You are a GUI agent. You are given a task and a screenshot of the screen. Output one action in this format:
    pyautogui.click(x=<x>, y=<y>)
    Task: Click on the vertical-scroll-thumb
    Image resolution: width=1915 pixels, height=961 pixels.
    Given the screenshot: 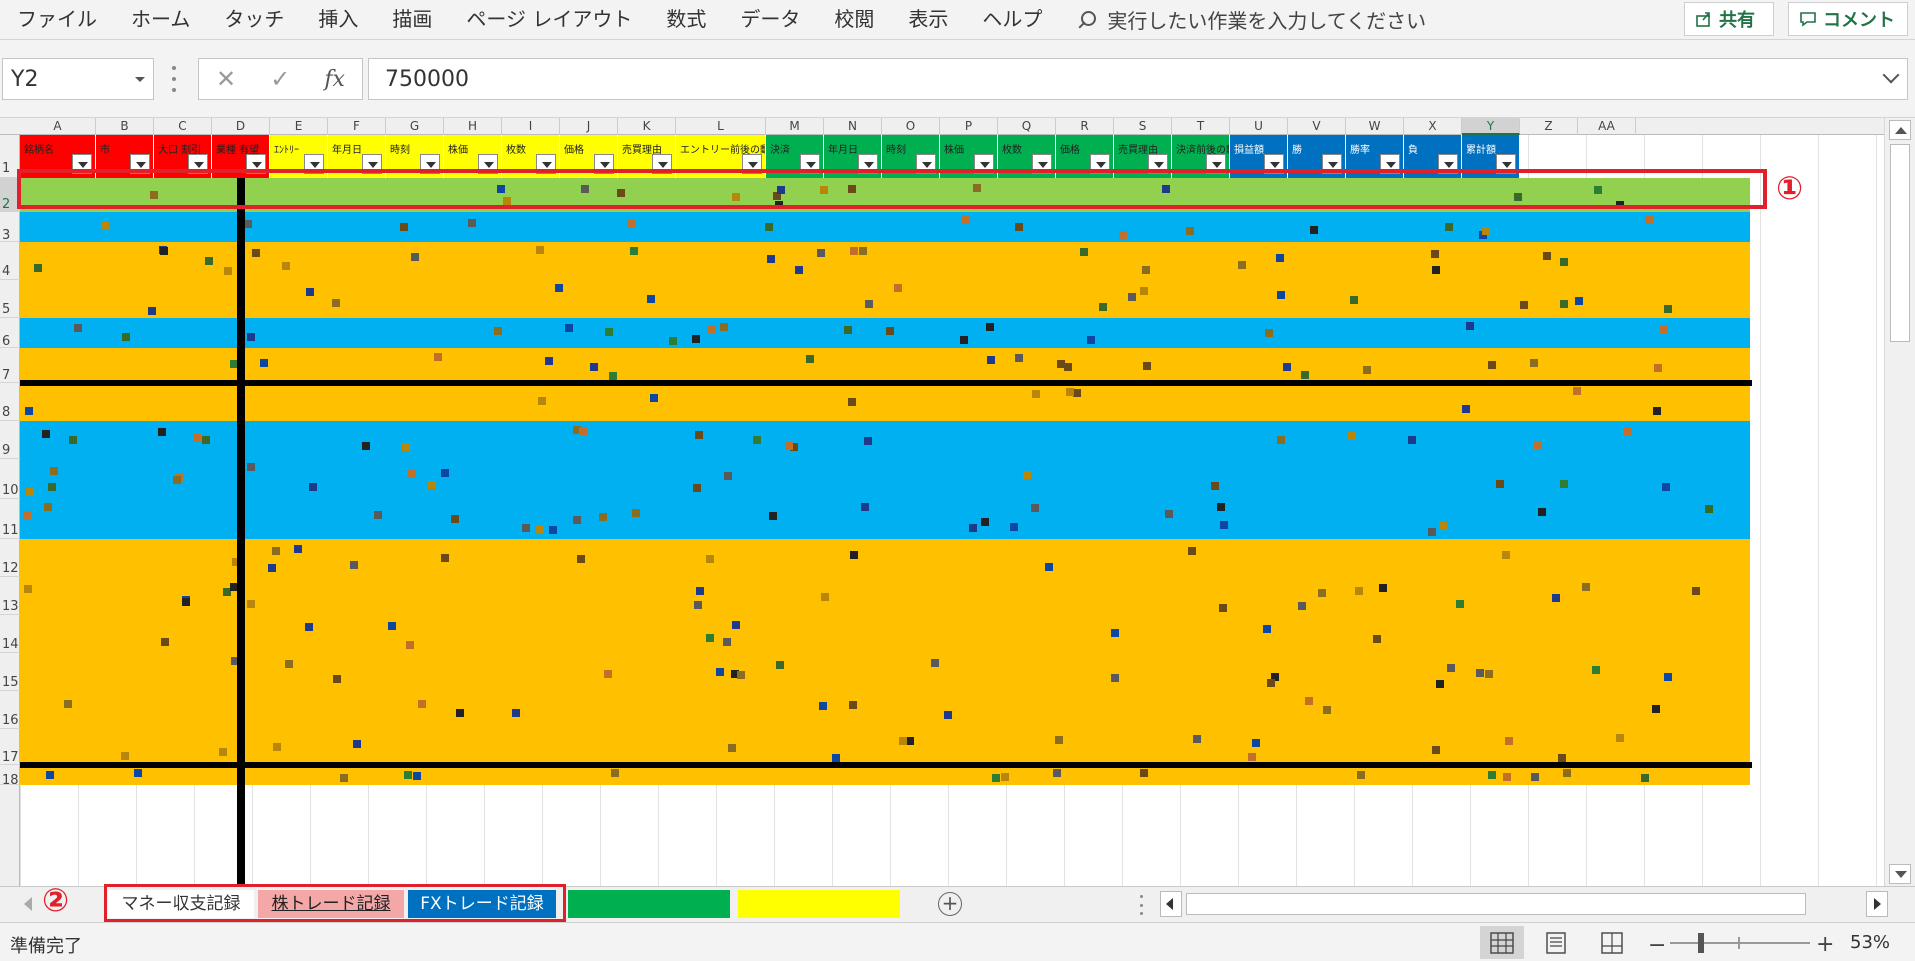 What is the action you would take?
    pyautogui.click(x=1900, y=243)
    